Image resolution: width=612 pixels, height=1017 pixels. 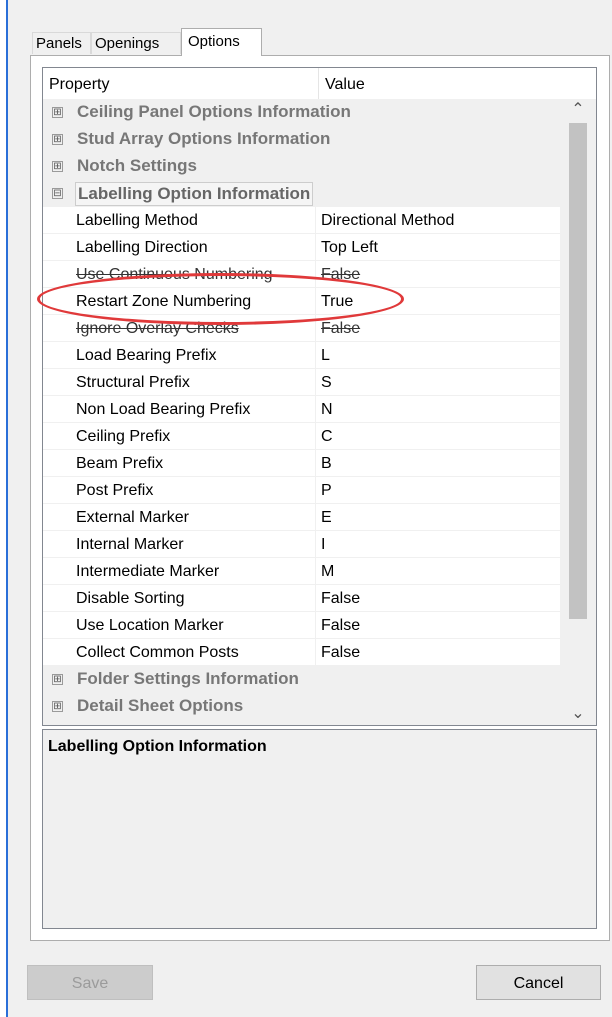 What do you see at coordinates (325, 355) in the screenshot?
I see `property-value: L` at bounding box center [325, 355].